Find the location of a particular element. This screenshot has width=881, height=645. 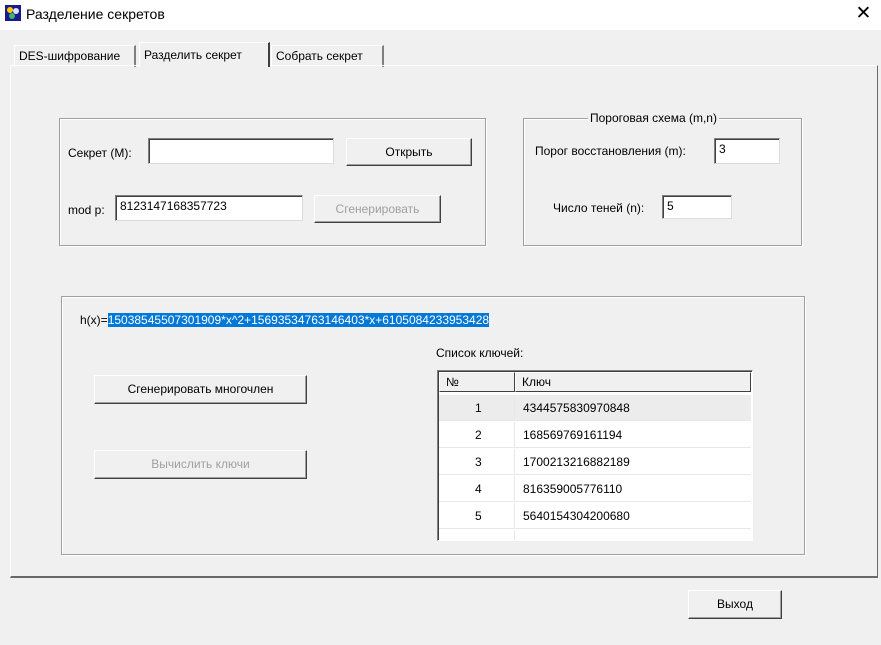

secret-label: Секрет (М): is located at coordinates (100, 153).